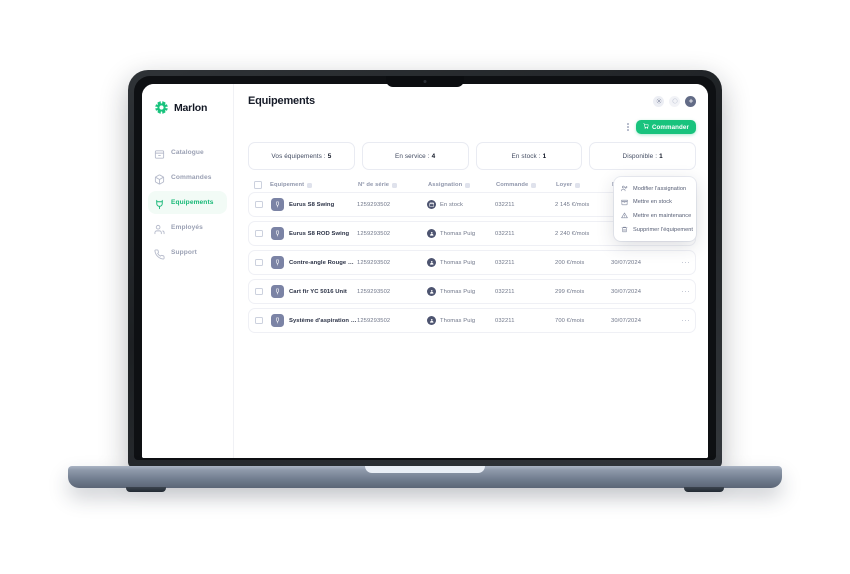 The image size is (850, 574). What do you see at coordinates (314, 320) in the screenshot?
I see `cell-equipement: Système d'aspiration extra oral Optimo` at bounding box center [314, 320].